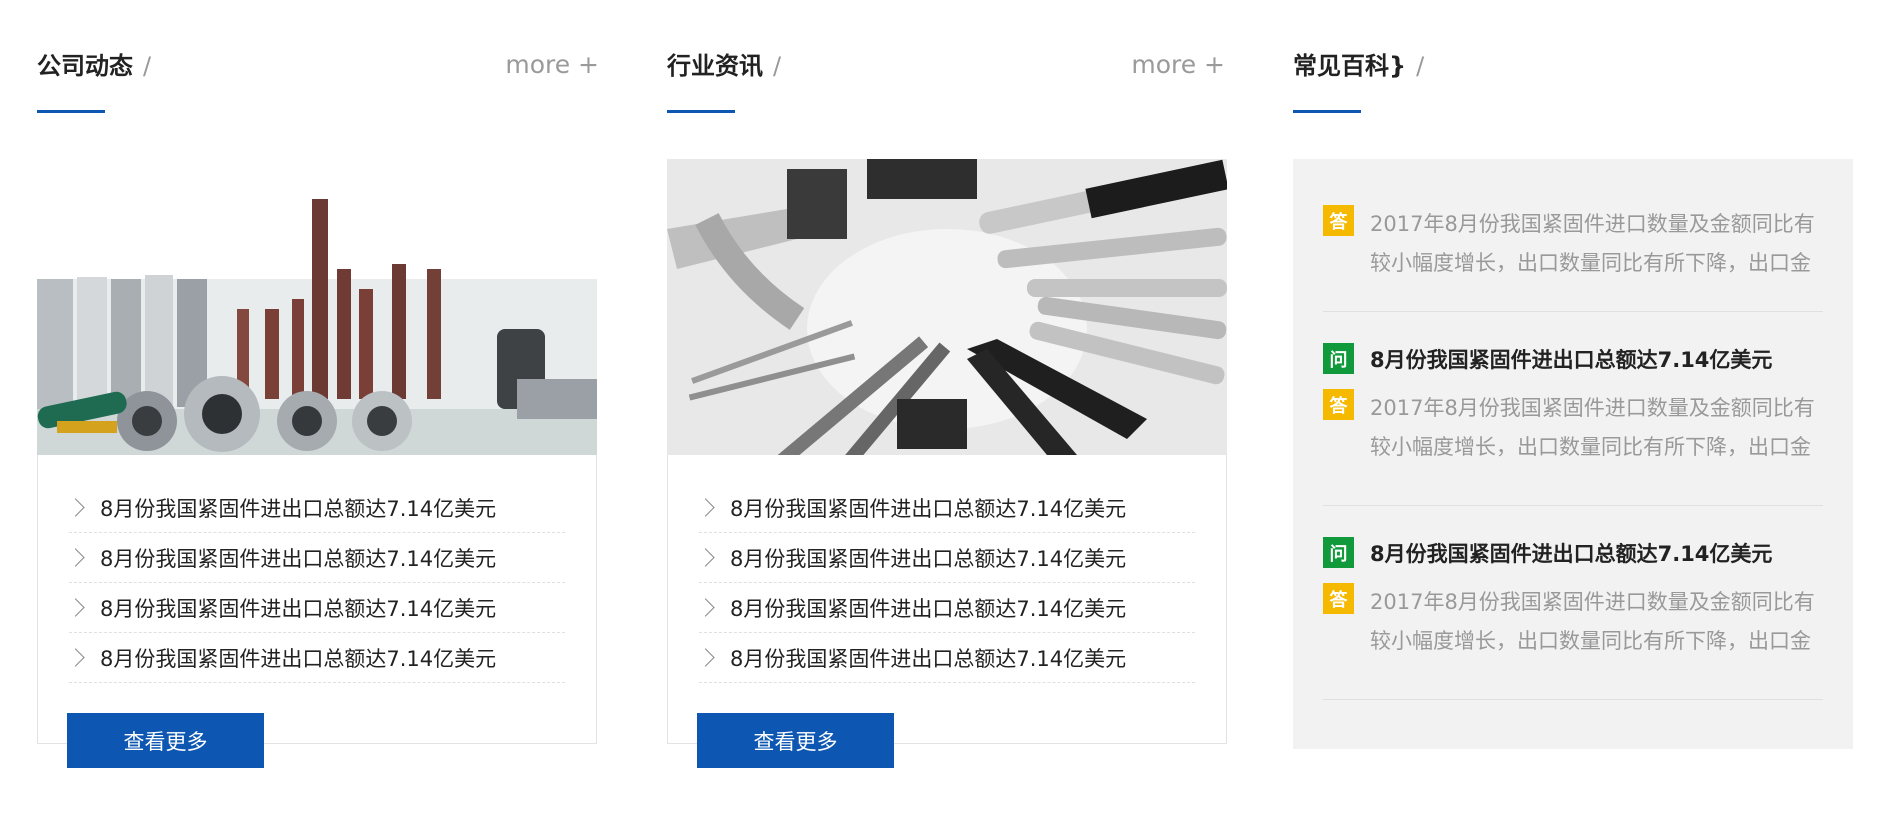 This screenshot has height=825, width=1900. What do you see at coordinates (1350, 66) in the screenshot?
I see `faq-title: 常见百科}` at bounding box center [1350, 66].